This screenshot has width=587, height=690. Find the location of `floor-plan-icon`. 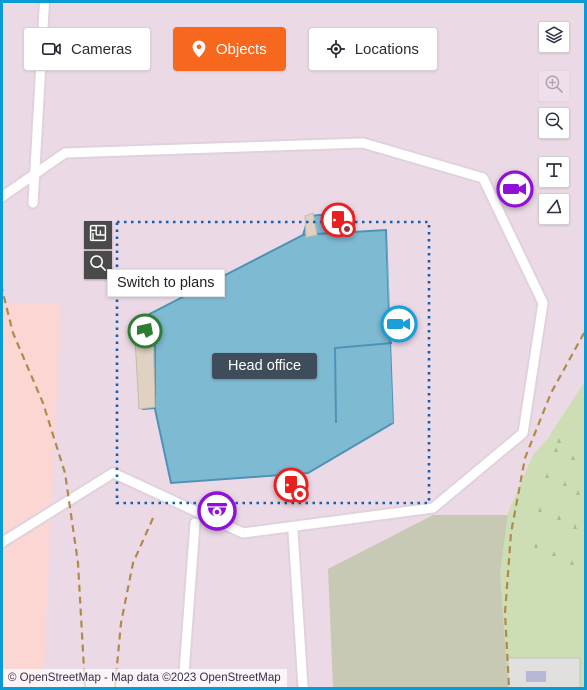

floor-plan-icon is located at coordinates (98, 235).